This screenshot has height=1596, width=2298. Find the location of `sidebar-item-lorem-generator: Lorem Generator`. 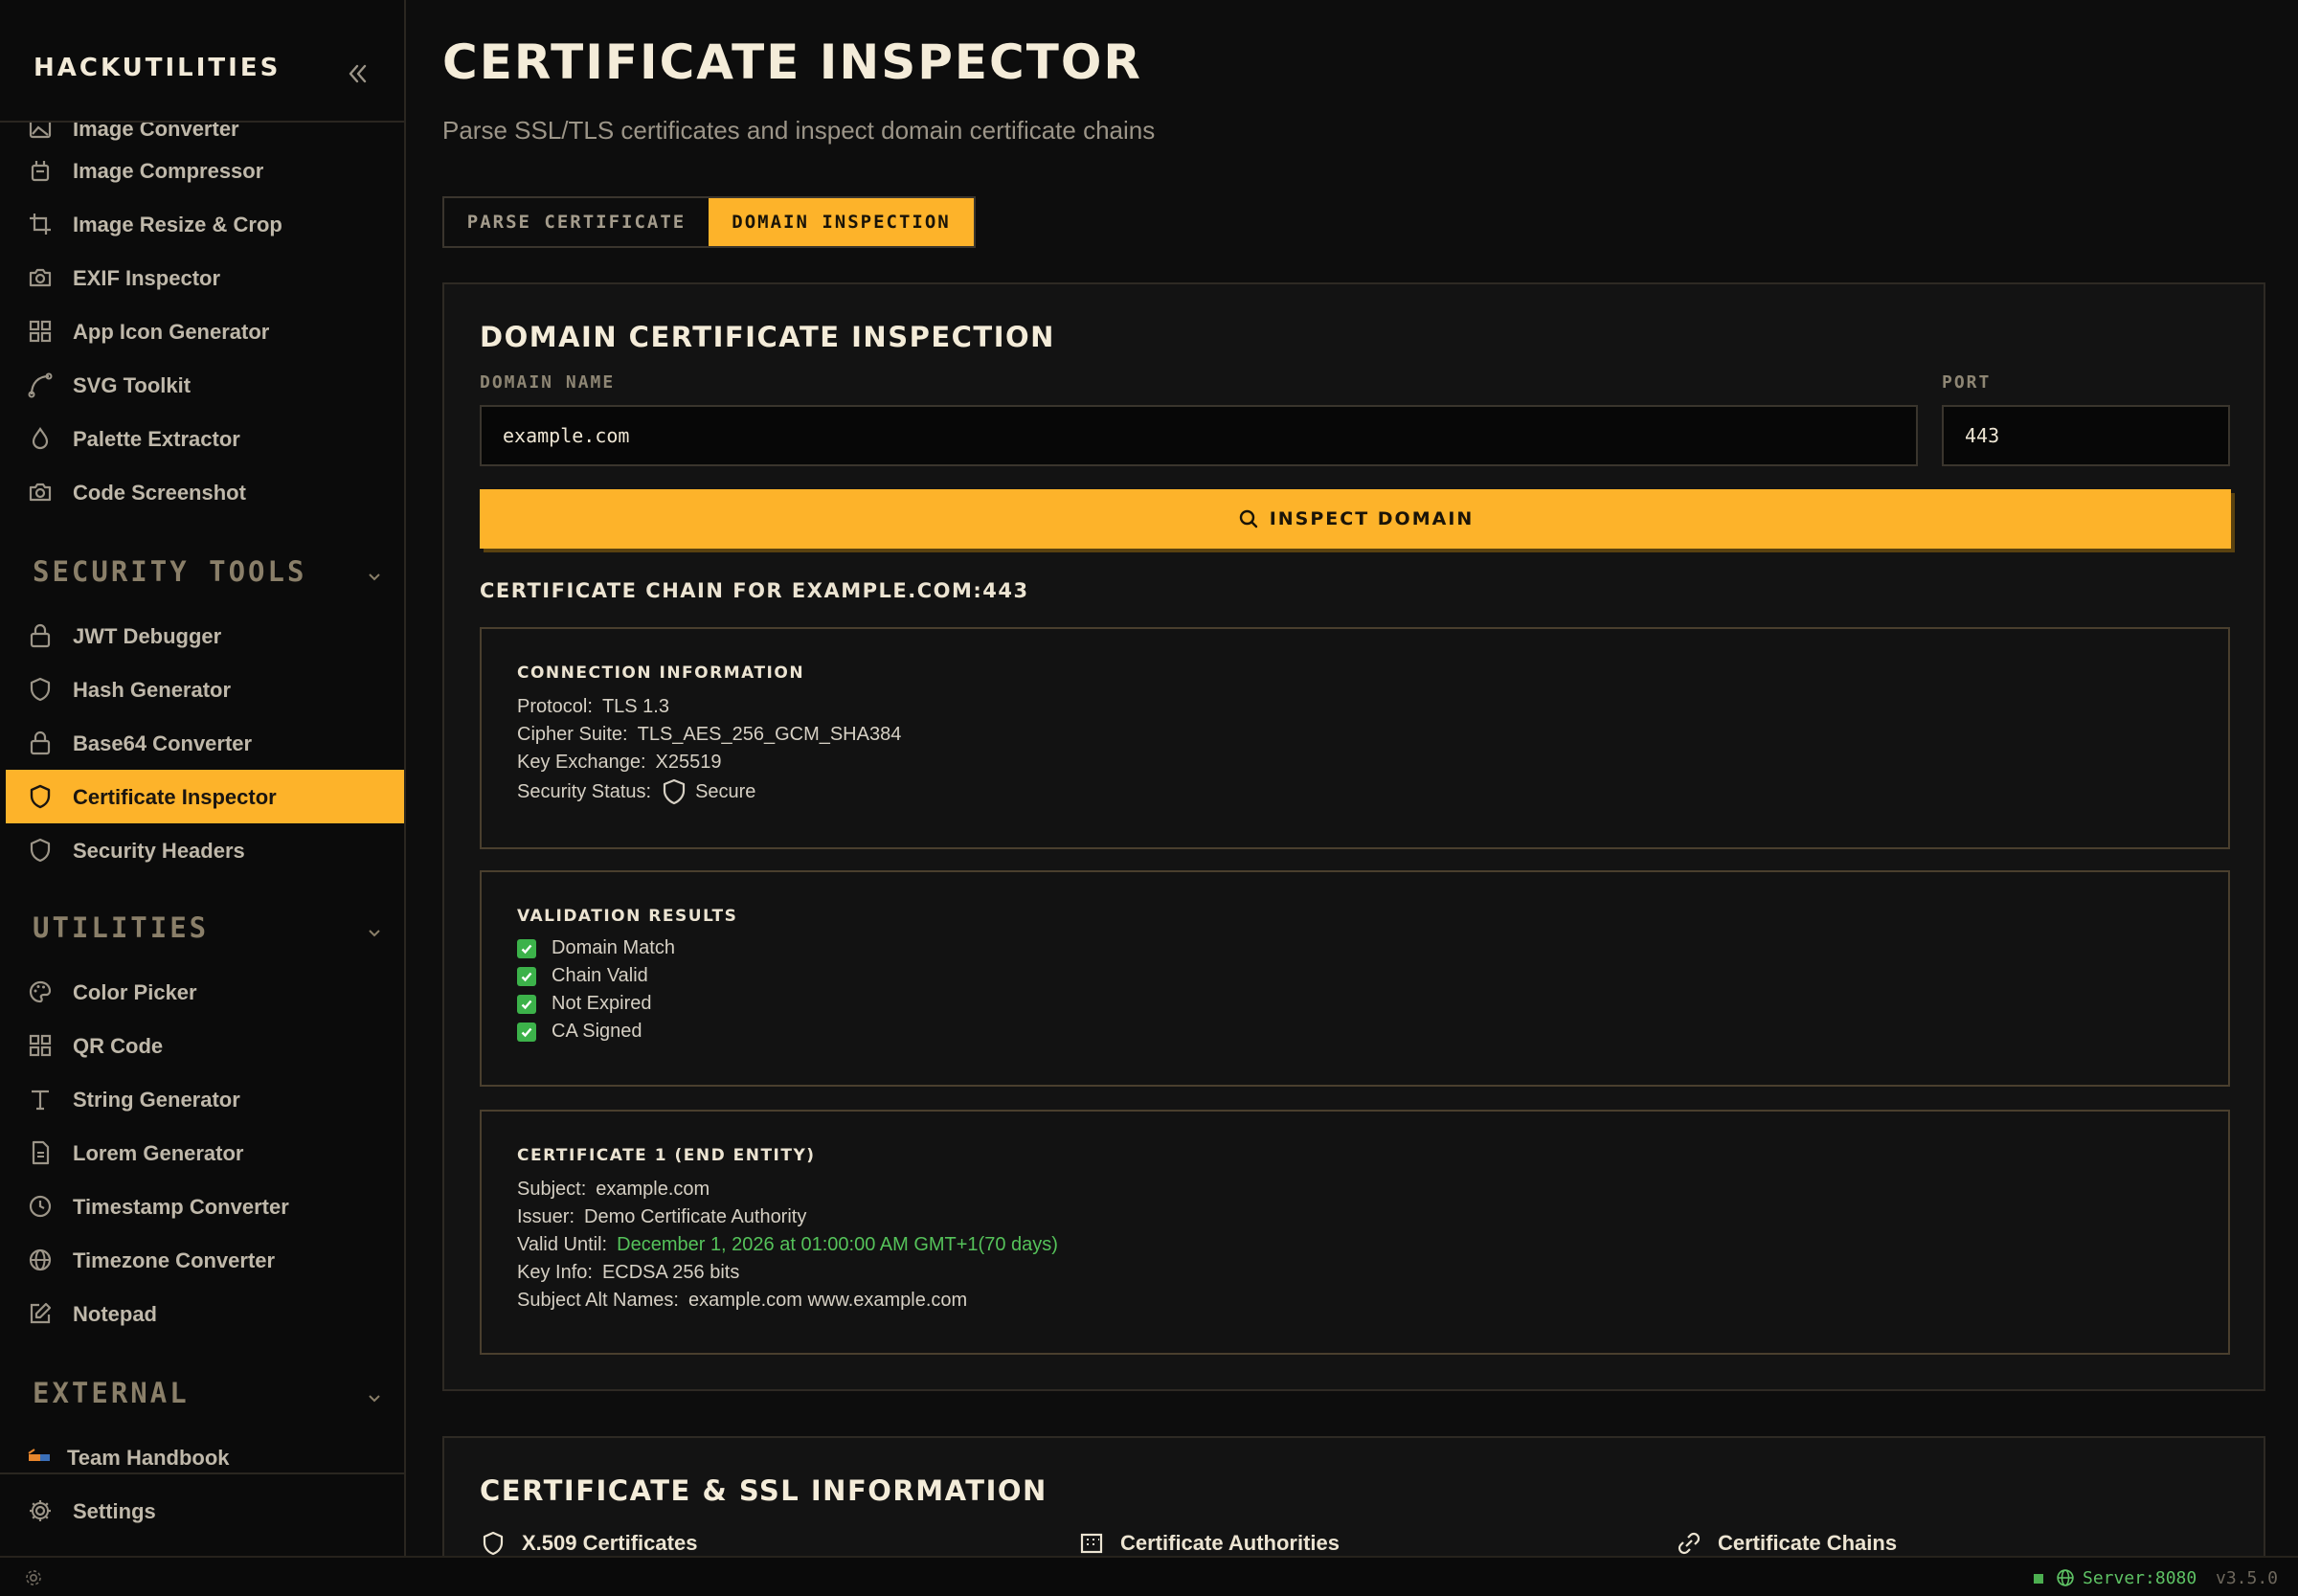

sidebar-item-lorem-generator: Lorem Generator is located at coordinates (205, 1153).